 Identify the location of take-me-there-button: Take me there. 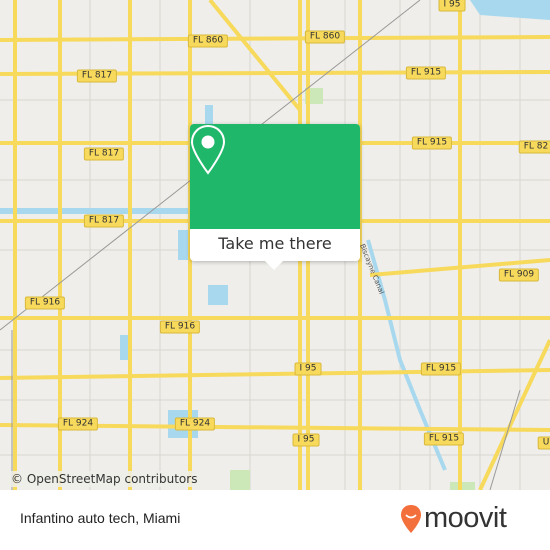
(275, 245).